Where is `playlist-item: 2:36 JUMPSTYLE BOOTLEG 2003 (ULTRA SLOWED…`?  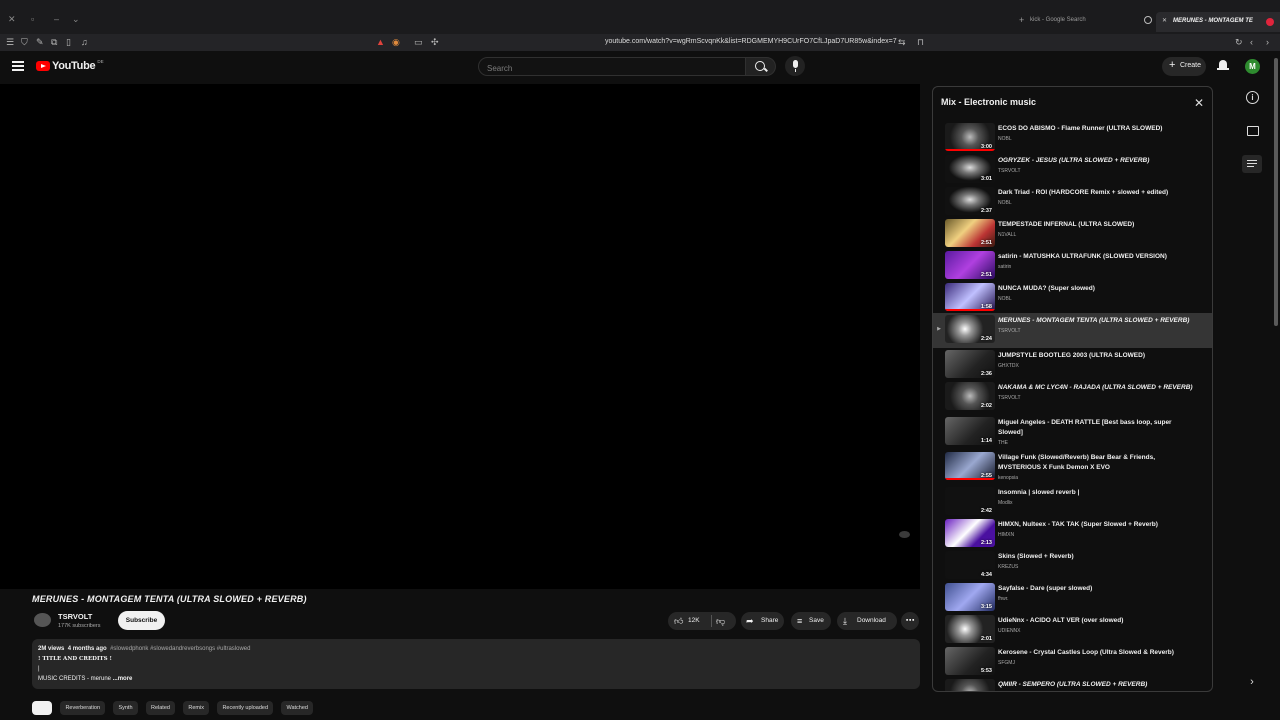
playlist-item: 2:36 JUMPSTYLE BOOTLEG 2003 (ULTRA SLOWED… is located at coordinates (1072, 364).